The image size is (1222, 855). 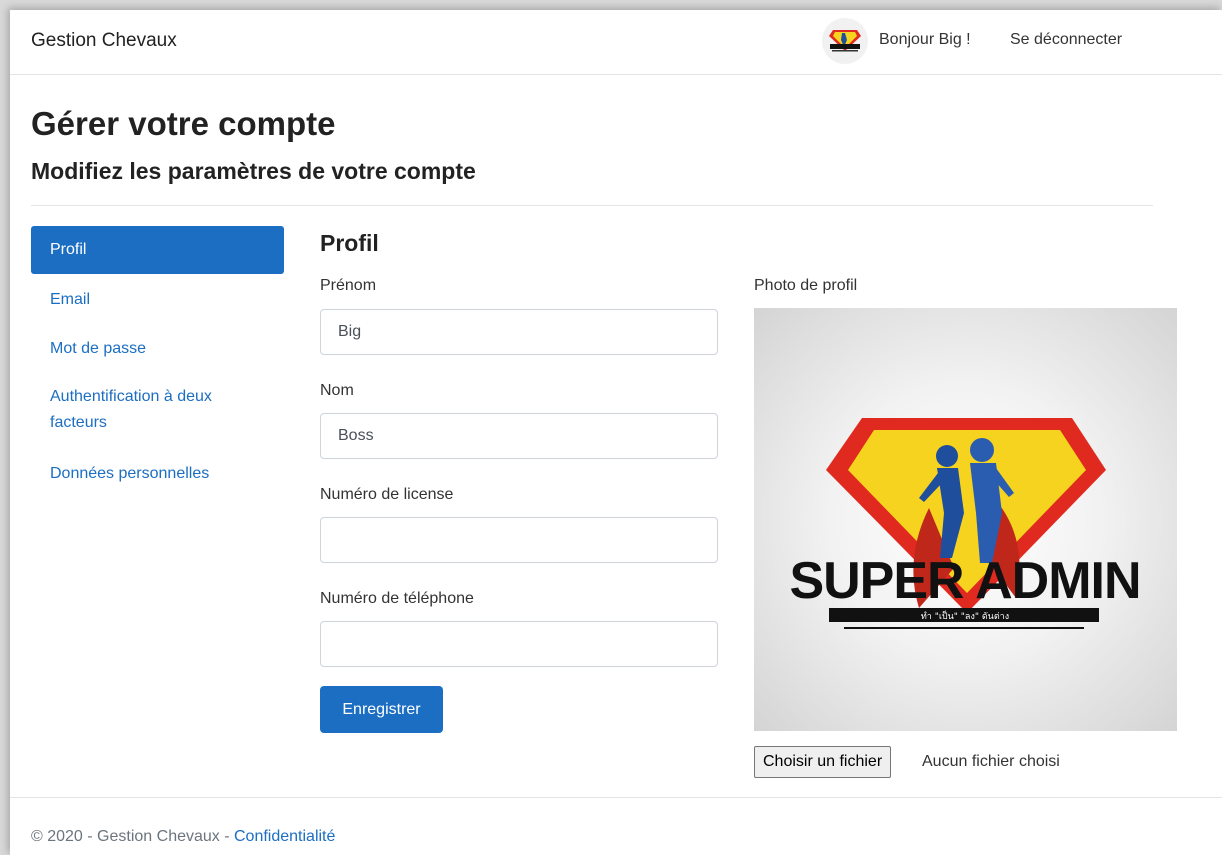 I want to click on sidebar-item-label: Authentification à deux facteurs, so click(x=131, y=409).